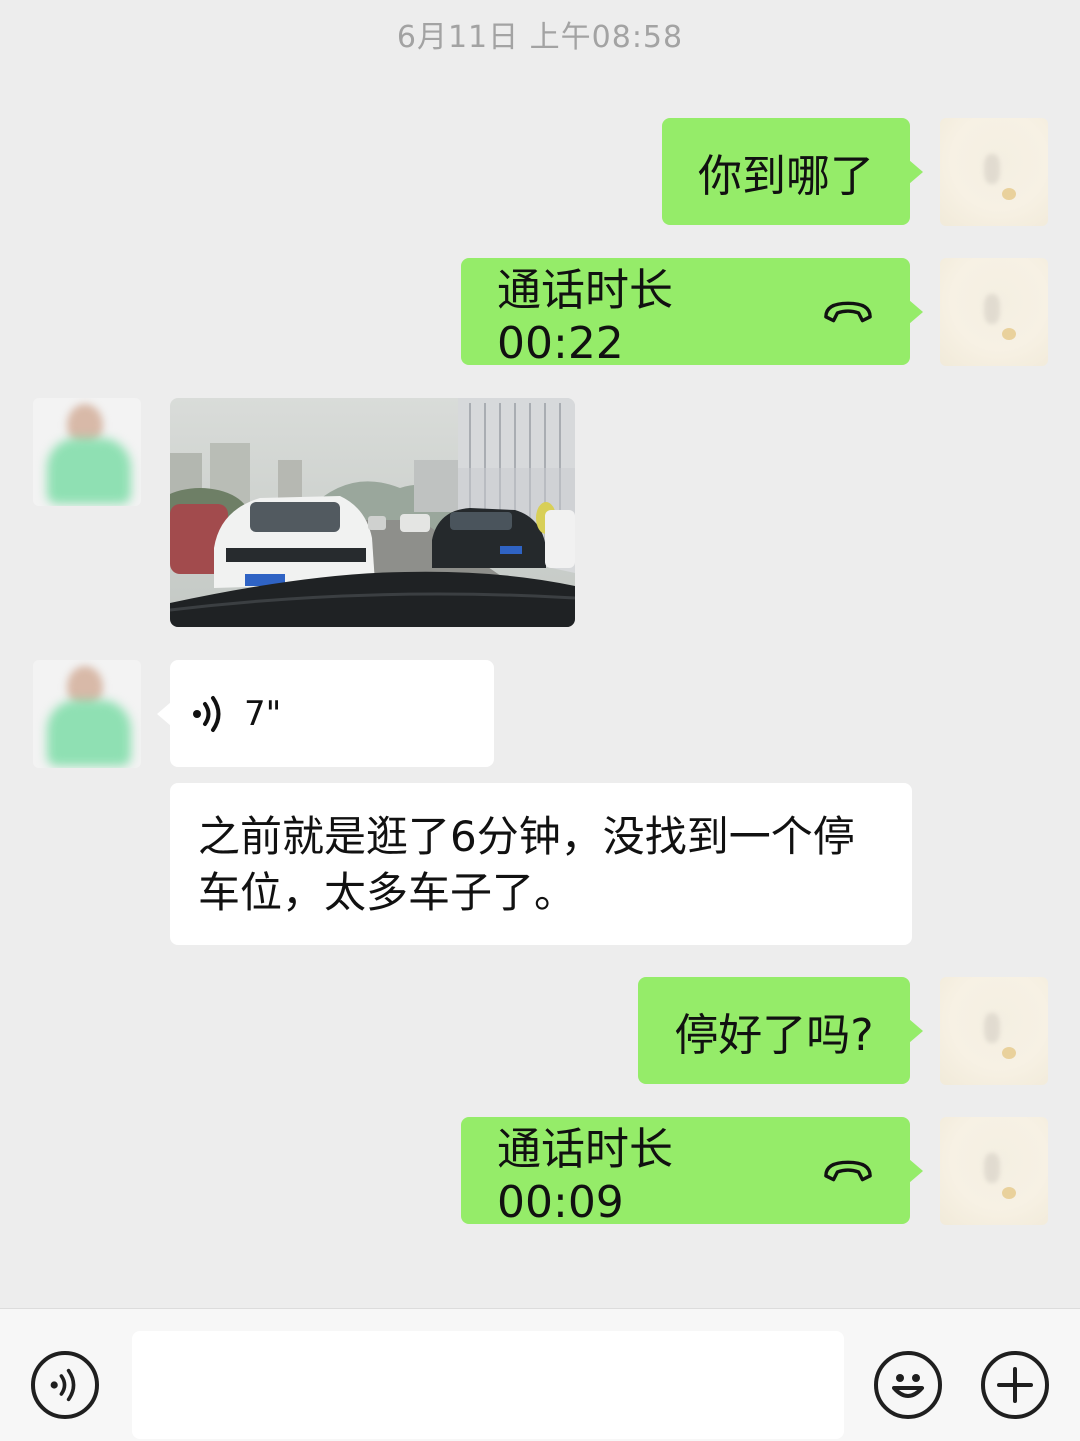 This screenshot has height=1441, width=1080. What do you see at coordinates (692, 313) in the screenshot?
I see `call-record-bubble: 通话时长 00:22` at bounding box center [692, 313].